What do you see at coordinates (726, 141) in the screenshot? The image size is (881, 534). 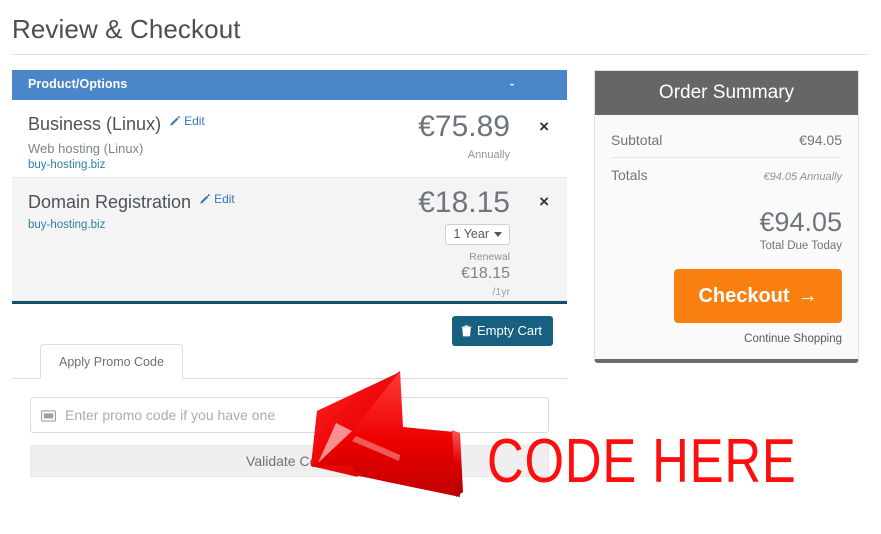 I see `summary-row-subtotal: Subtotal €94.05` at bounding box center [726, 141].